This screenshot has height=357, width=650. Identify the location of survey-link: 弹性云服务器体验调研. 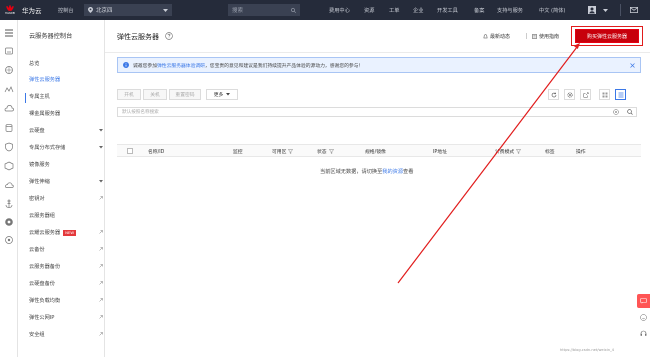
(181, 66).